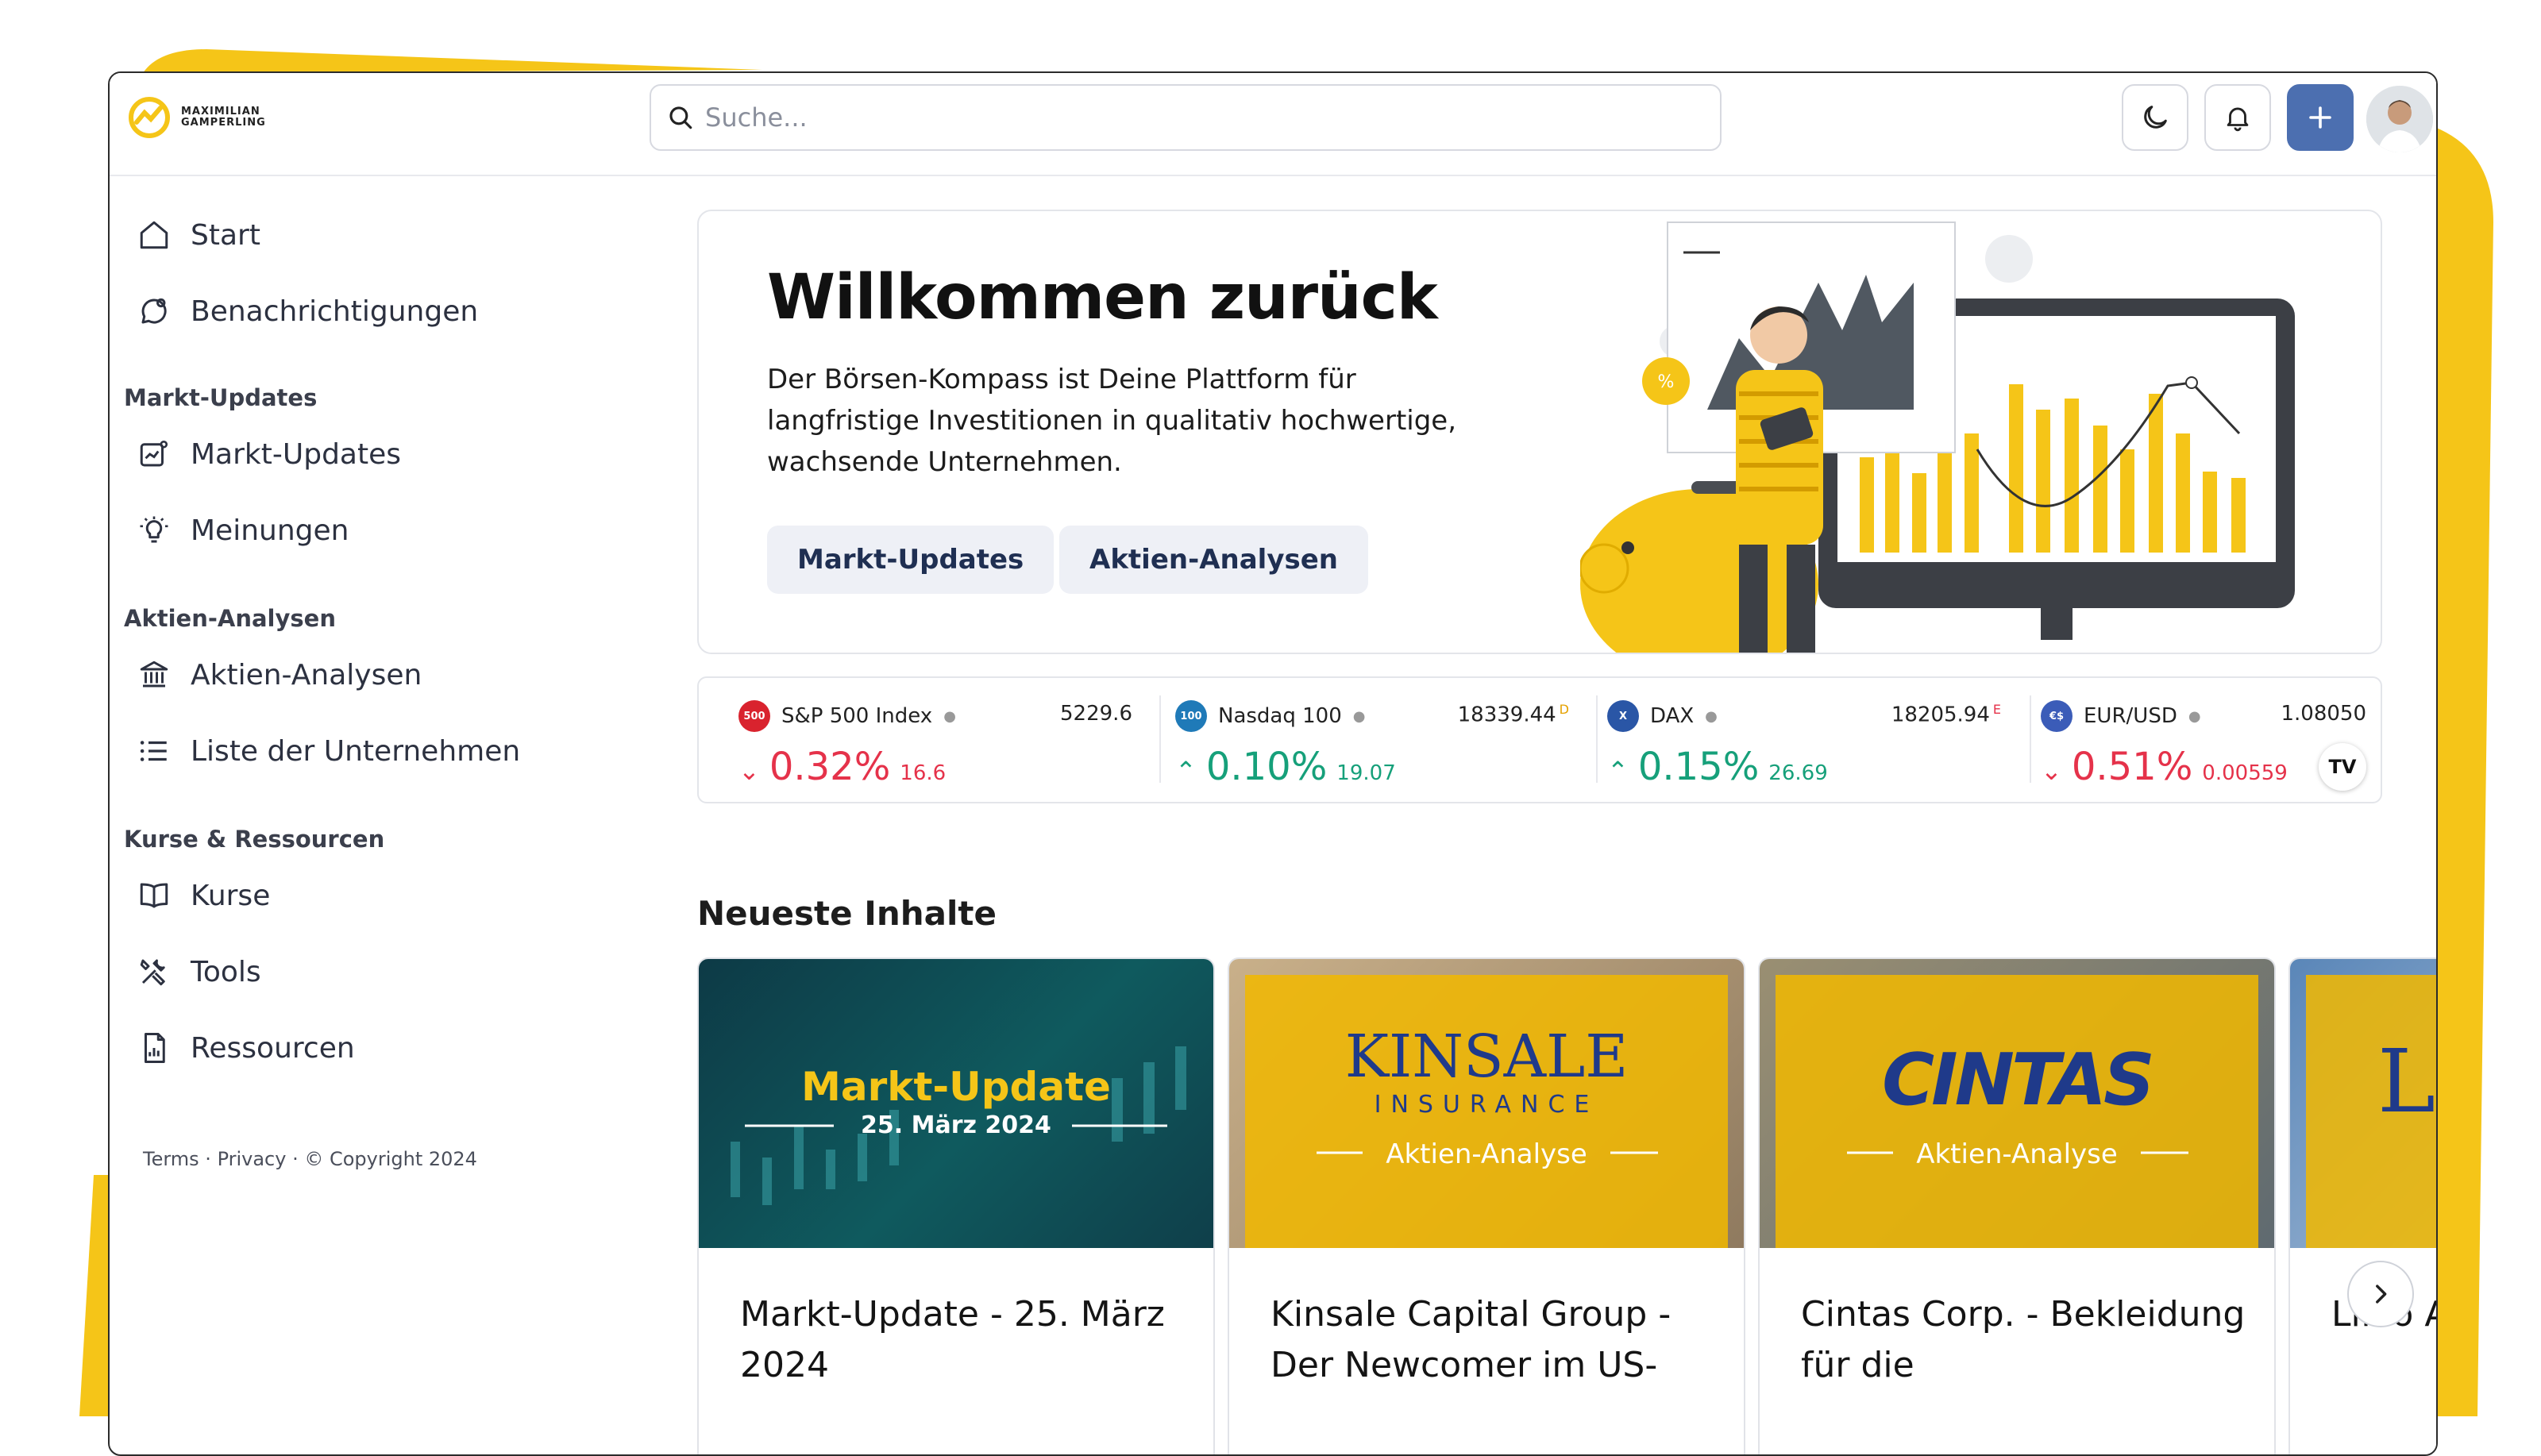  Describe the element at coordinates (1486, 1103) in the screenshot. I see `card-thumbnail: KINSALE INSURANCE Aktien-Analyse` at that location.